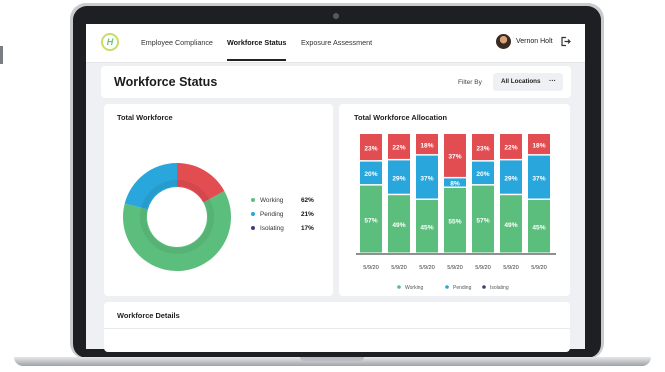 Image resolution: width=665 pixels, height=372 pixels. What do you see at coordinates (253, 214) in the screenshot?
I see `pending-dot` at bounding box center [253, 214].